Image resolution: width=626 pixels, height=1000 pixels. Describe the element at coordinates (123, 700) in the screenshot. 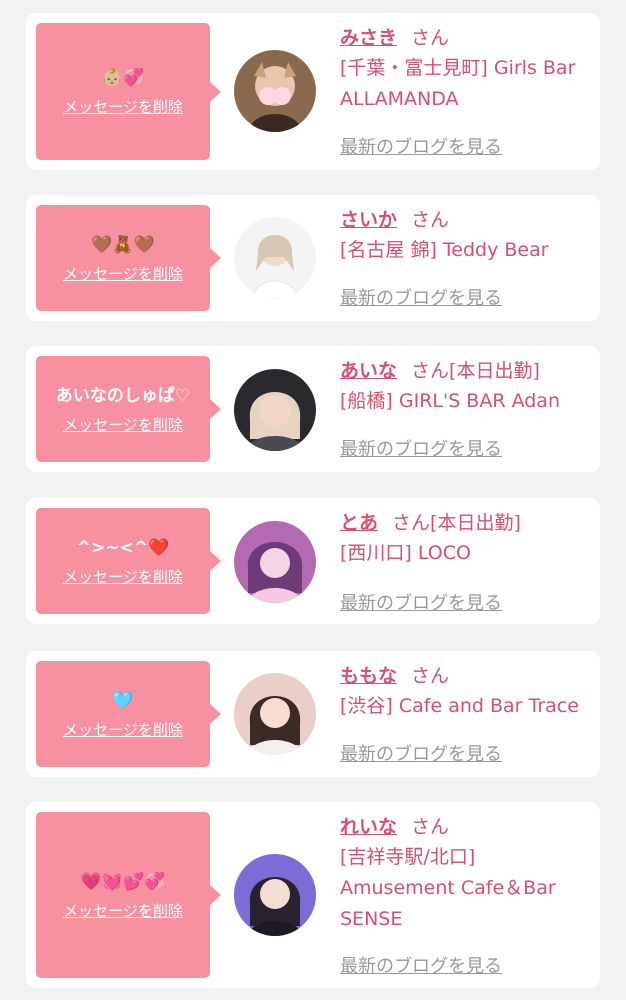

I see `message-text: 🩵` at that location.